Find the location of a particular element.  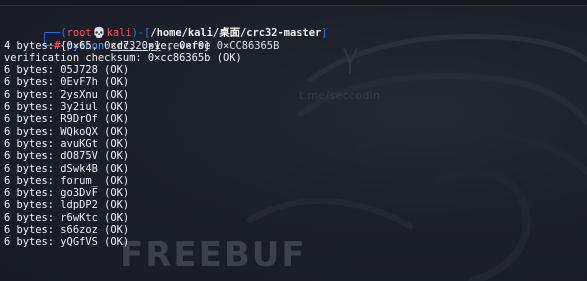

output-line: 6 bytes: ldpDP2 (OK) is located at coordinates (67, 205).